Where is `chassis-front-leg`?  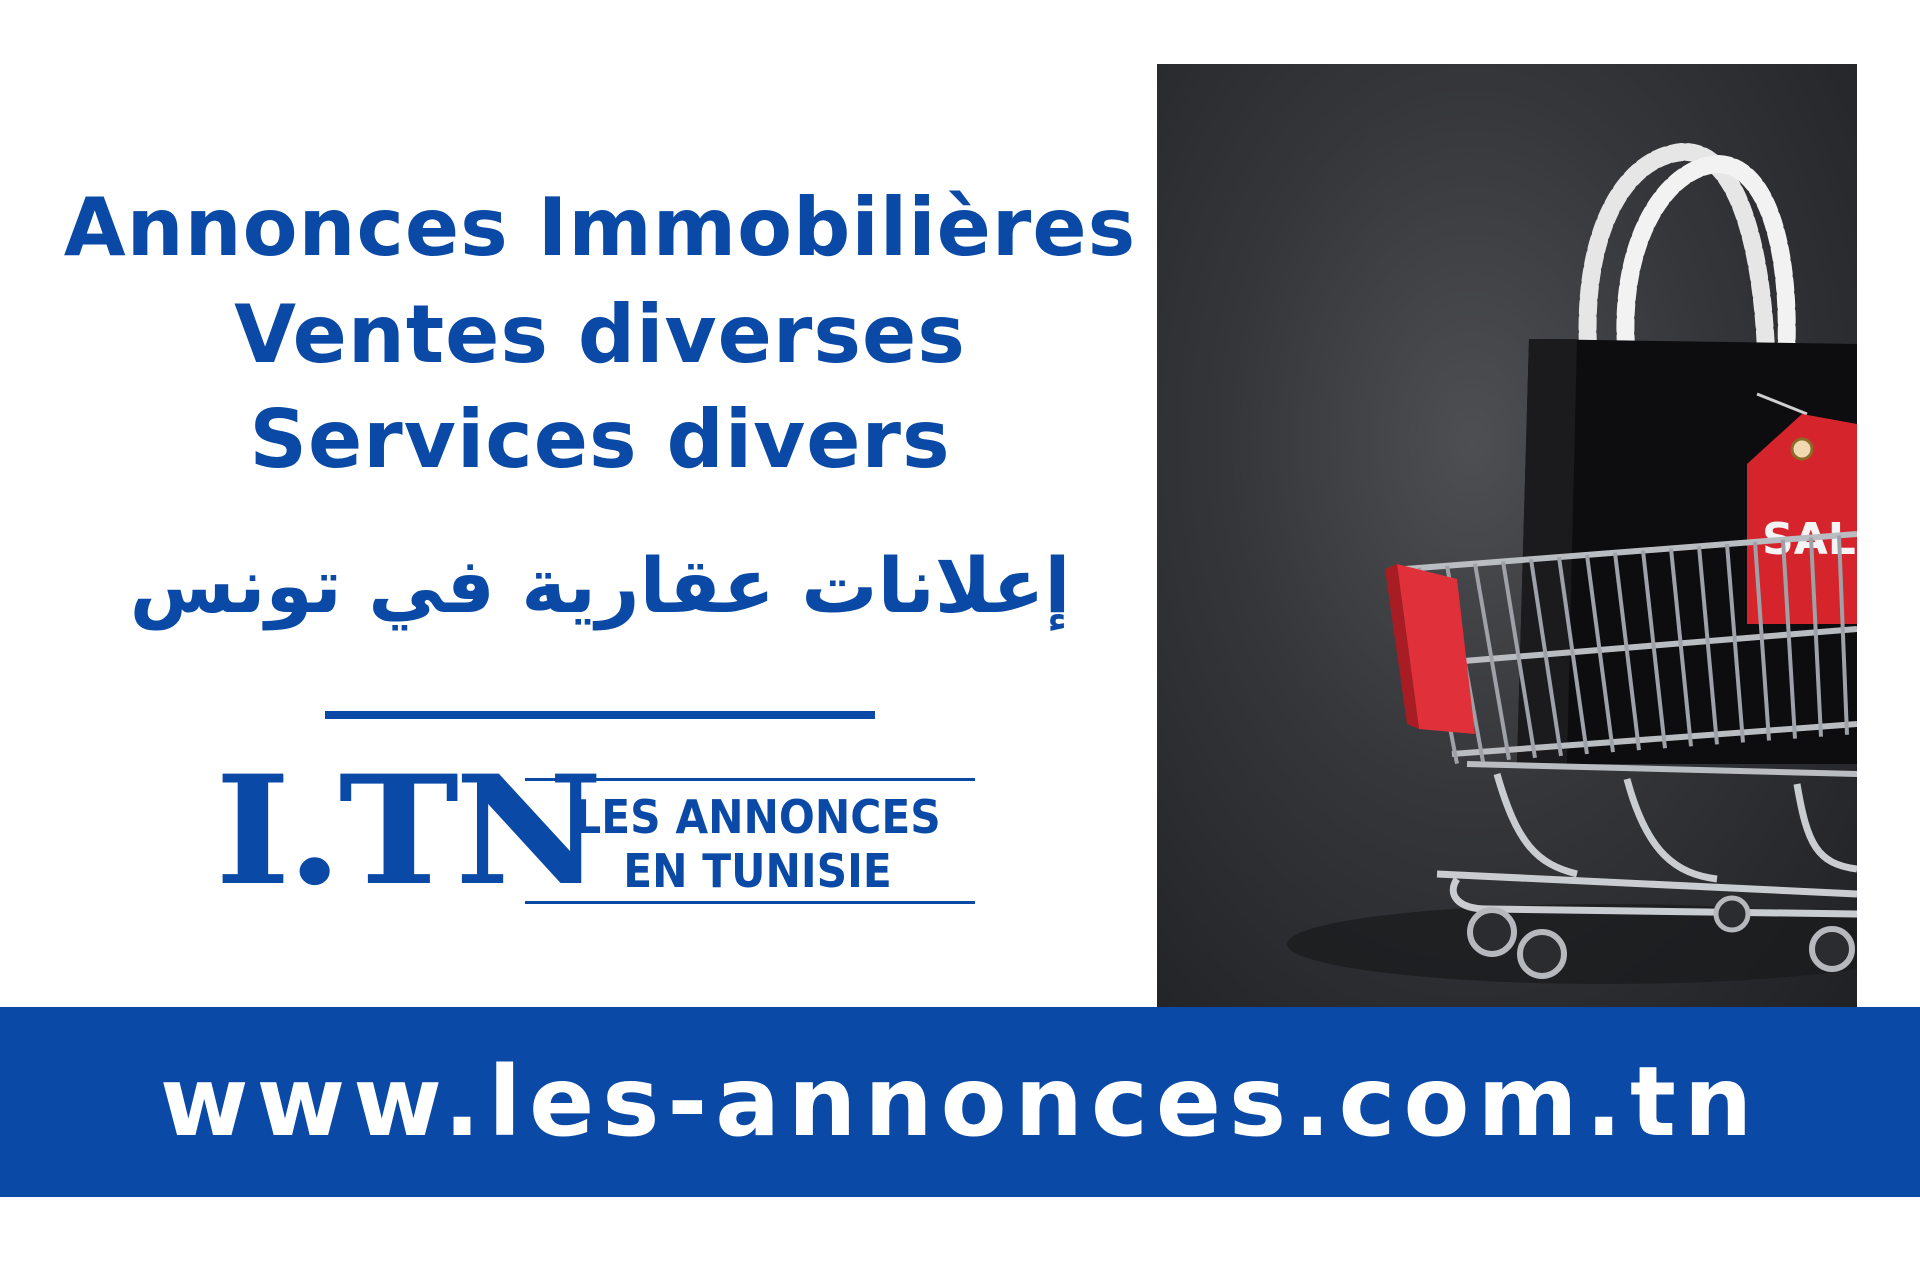 chassis-front-leg is located at coordinates (1535, 825).